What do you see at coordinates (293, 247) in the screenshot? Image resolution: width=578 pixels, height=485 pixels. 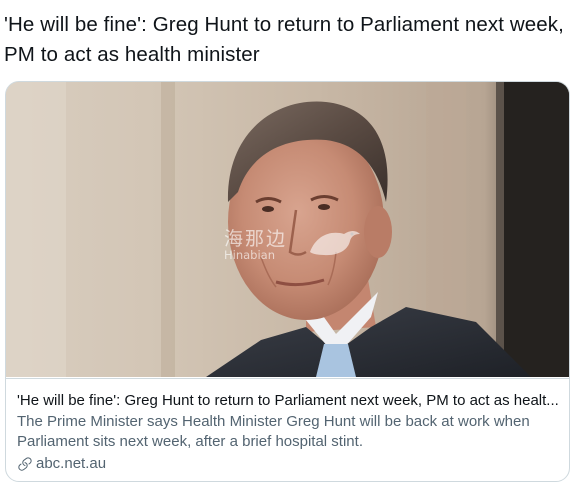 I see `watermark: 海那边 Hinabian` at bounding box center [293, 247].